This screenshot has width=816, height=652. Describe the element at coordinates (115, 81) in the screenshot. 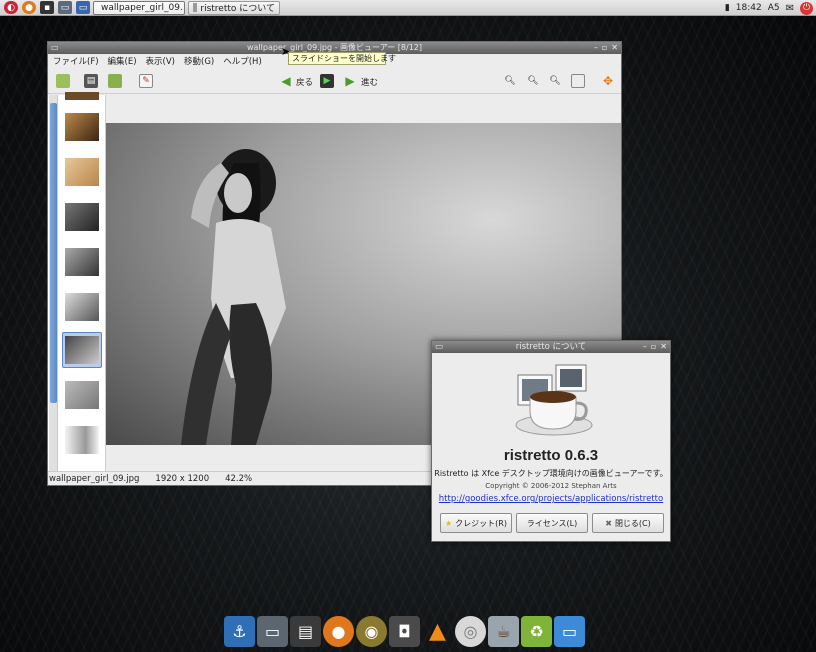

I see `delete-icon` at that location.